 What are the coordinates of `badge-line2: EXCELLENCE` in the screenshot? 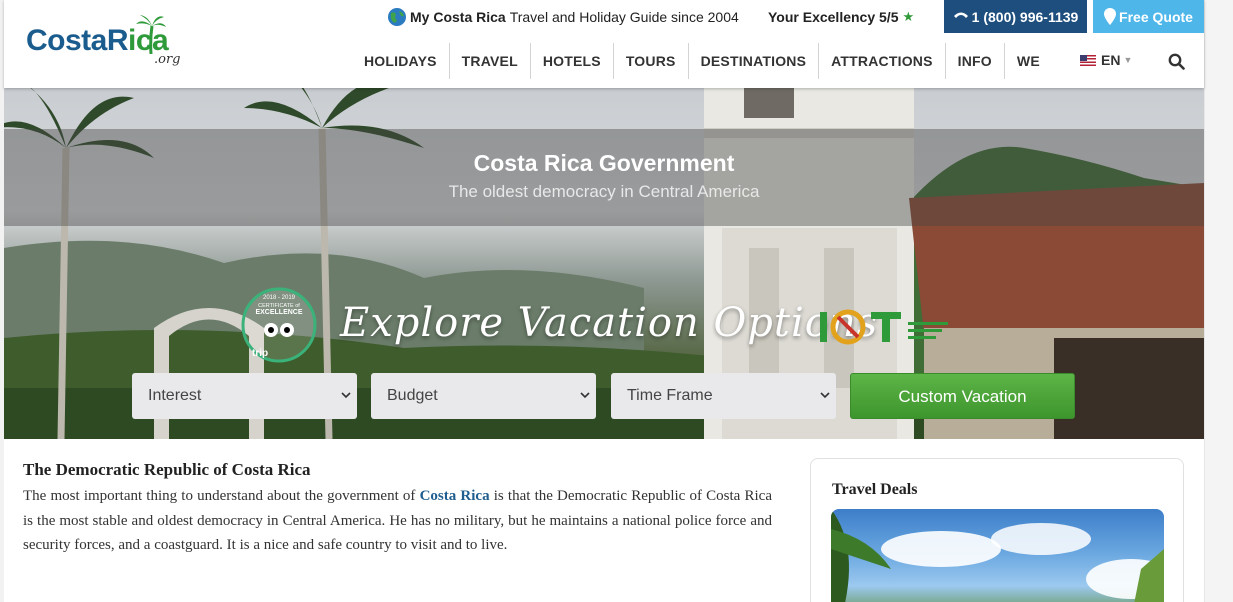 It's located at (278, 312).